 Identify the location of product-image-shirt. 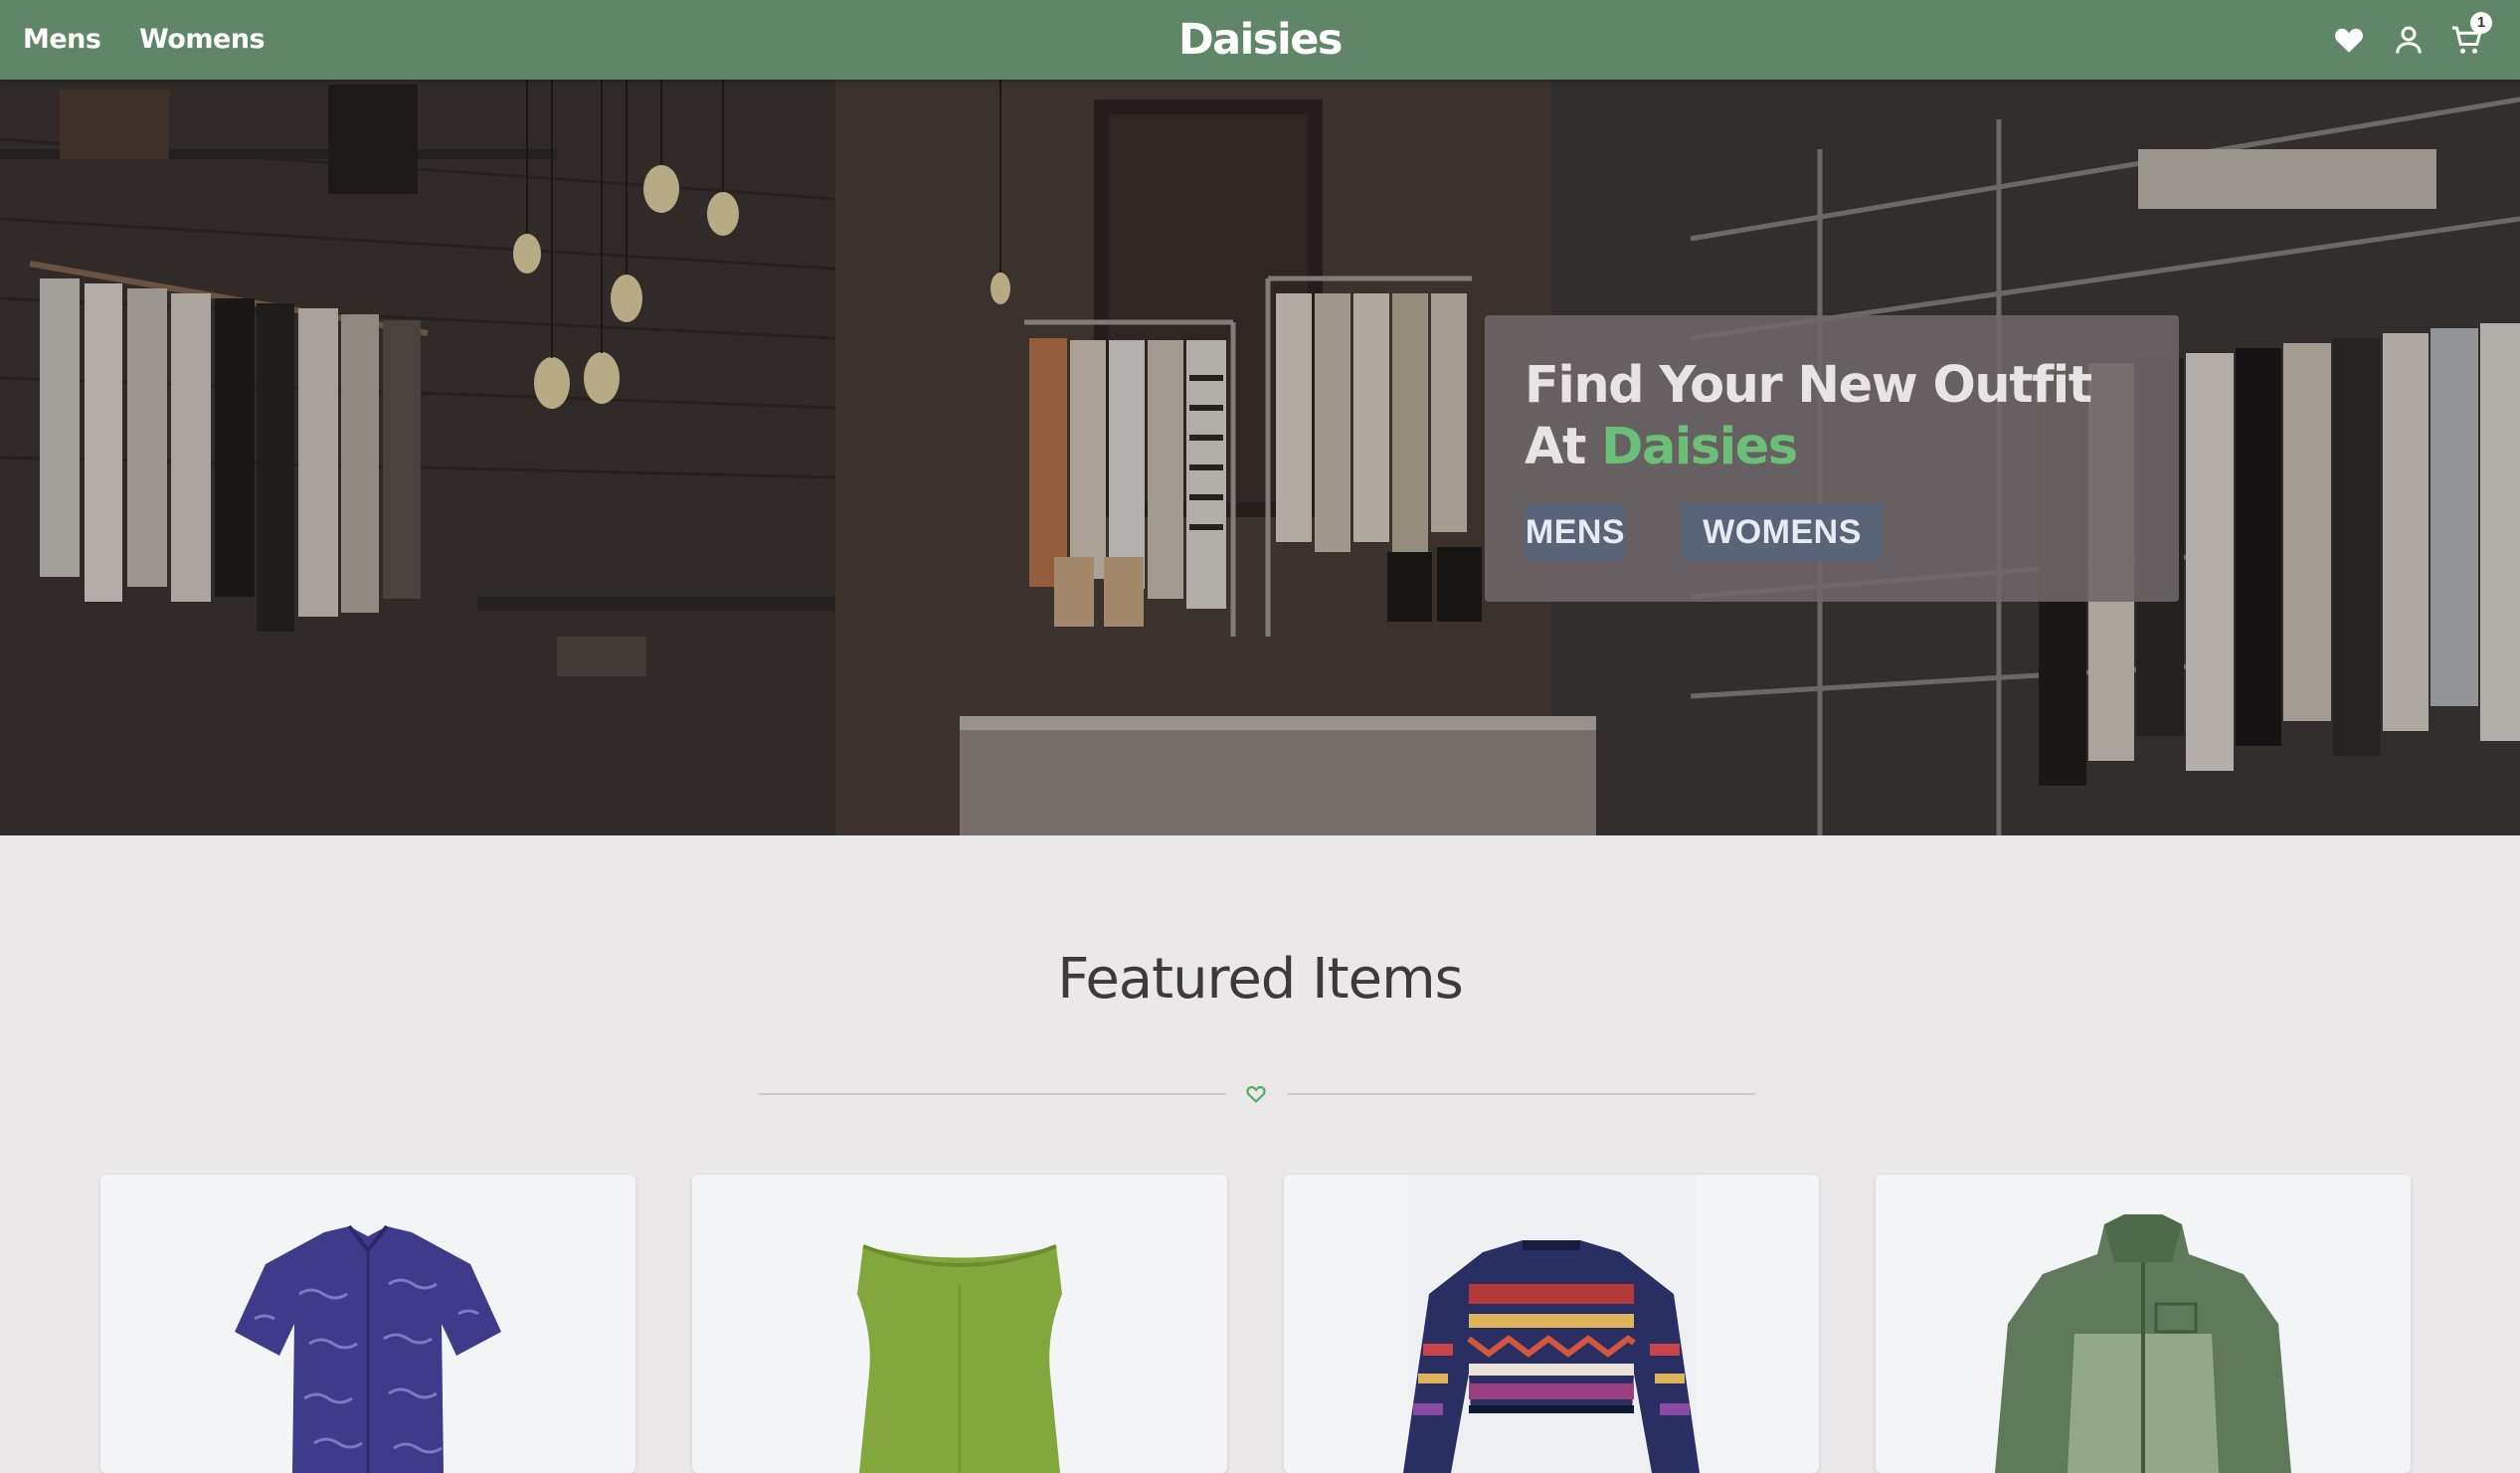
(368, 1348).